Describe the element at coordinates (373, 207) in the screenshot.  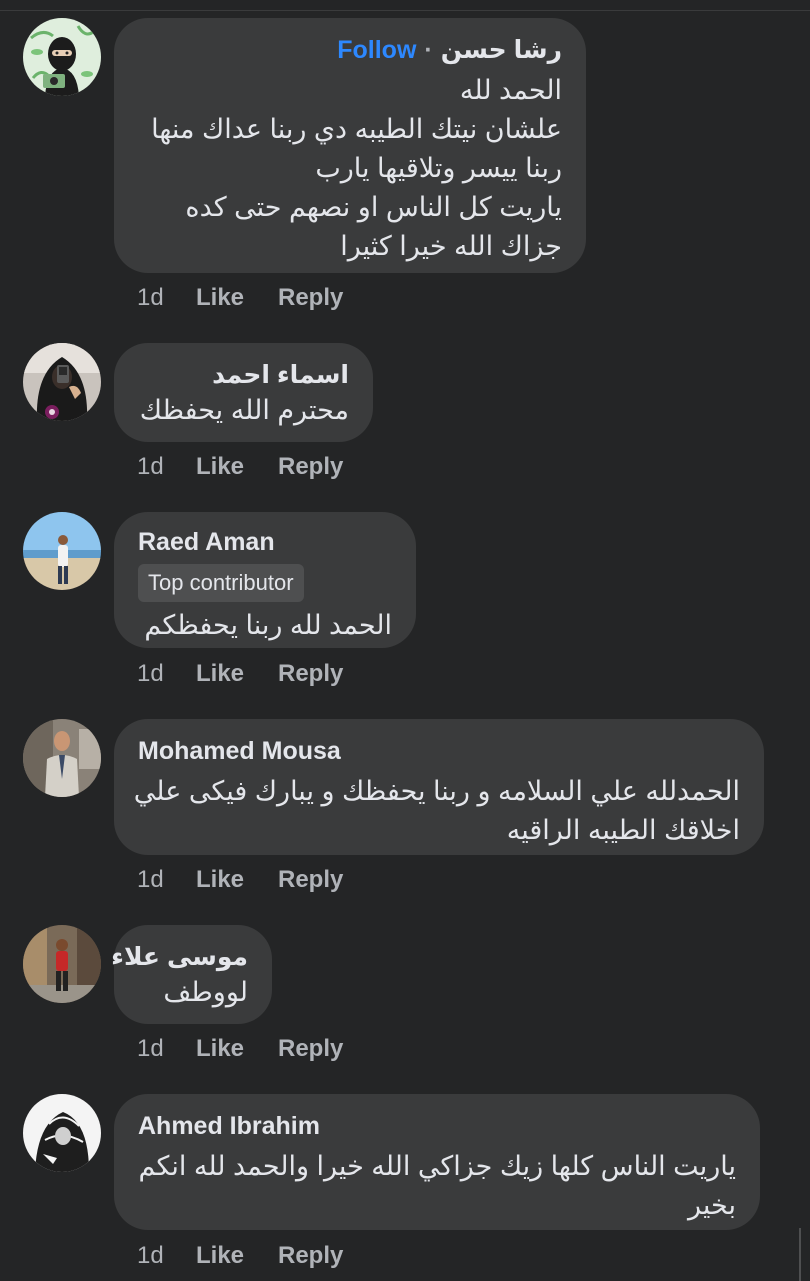
I see `comment-text-line: ياريت كل الناس او نصهم حتى كده` at that location.